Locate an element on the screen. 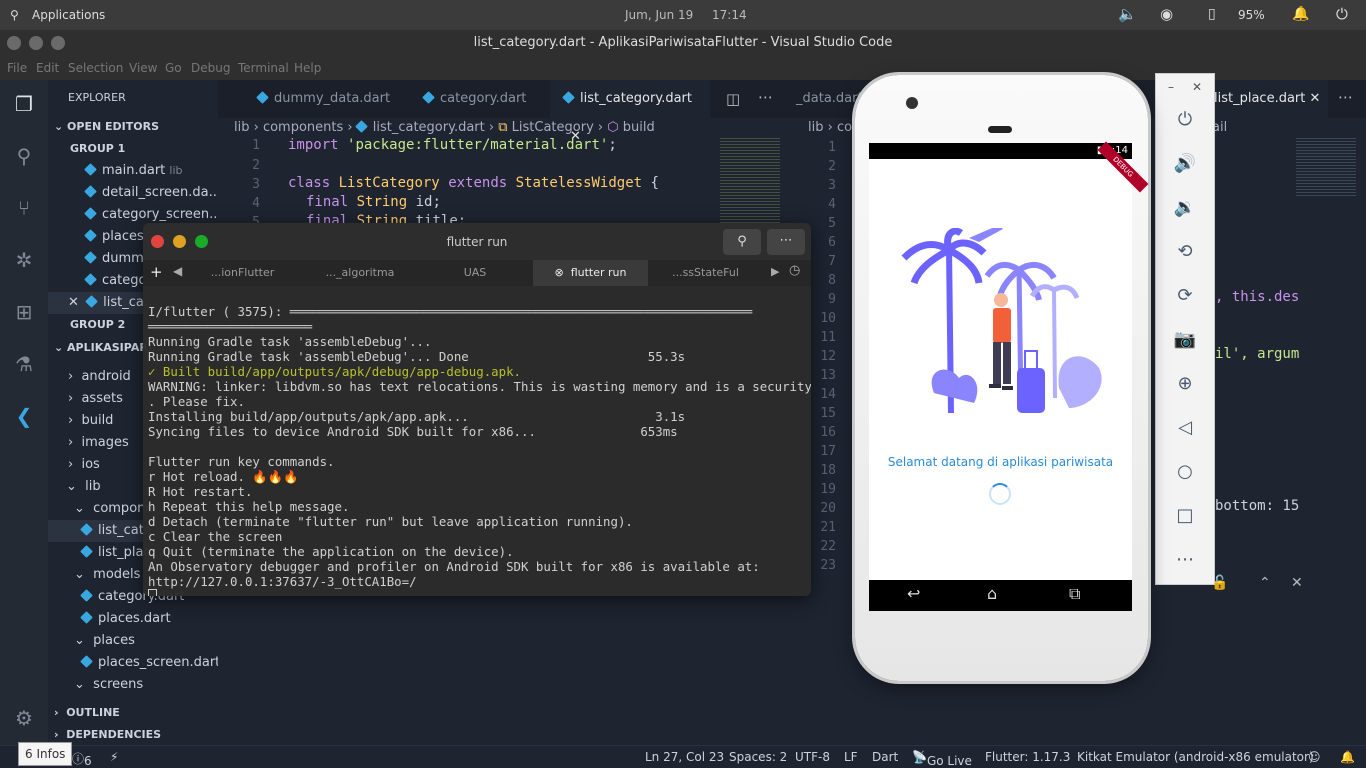 The width and height of the screenshot is (1366, 768). battery-icon: ▯ is located at coordinates (1212, 14).